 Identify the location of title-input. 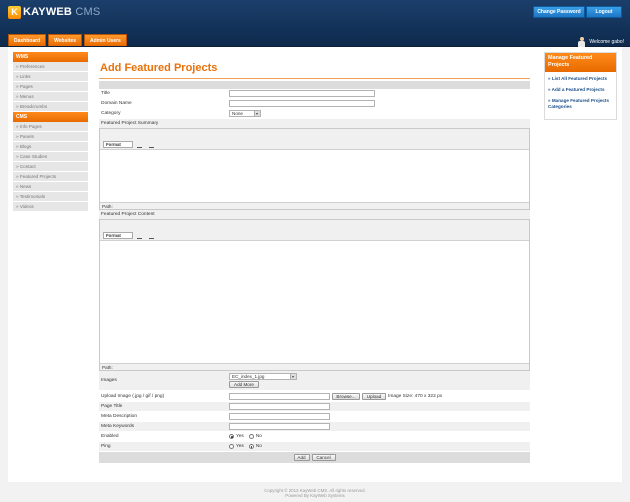
(302, 93).